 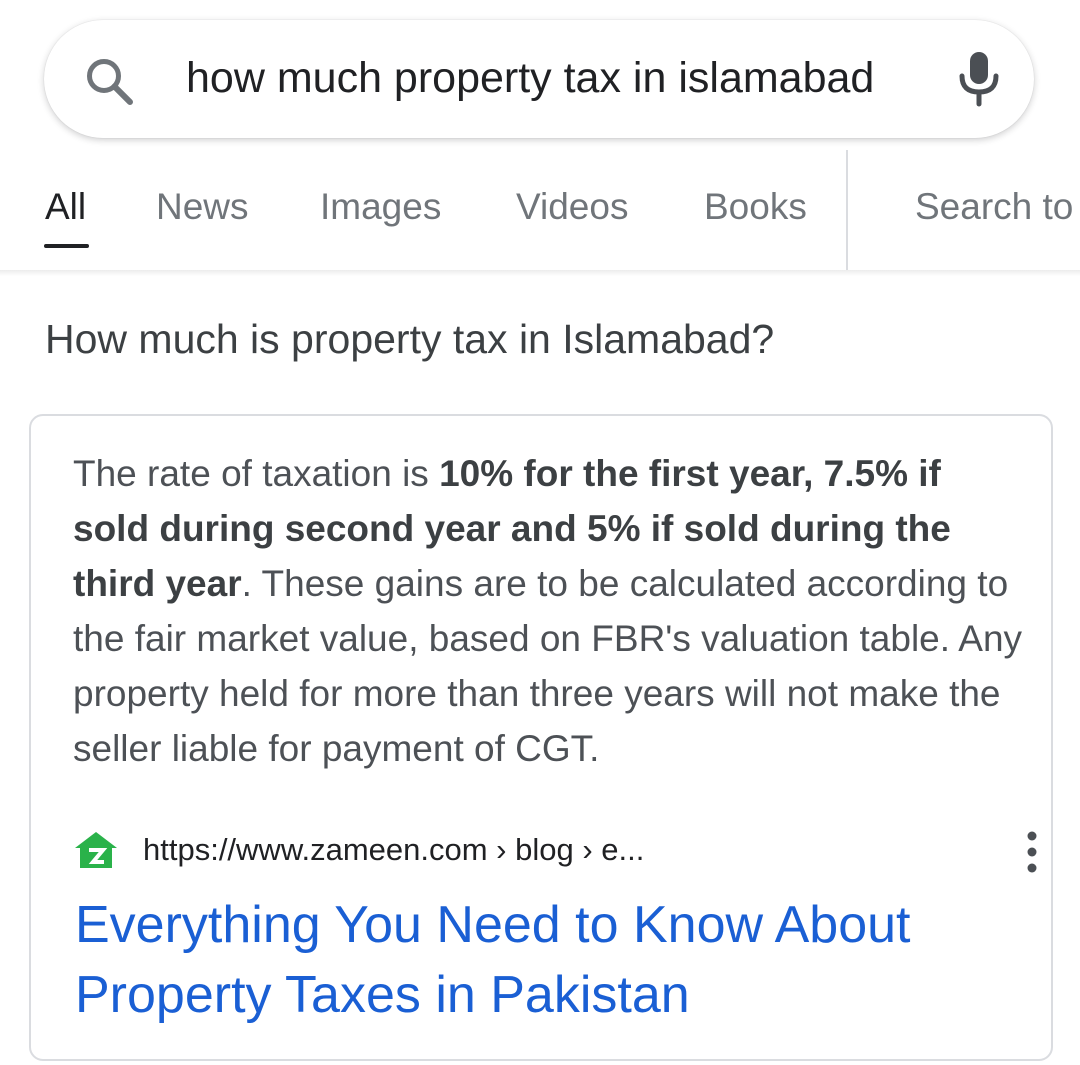 I want to click on tab-videos: Videos, so click(x=572, y=207).